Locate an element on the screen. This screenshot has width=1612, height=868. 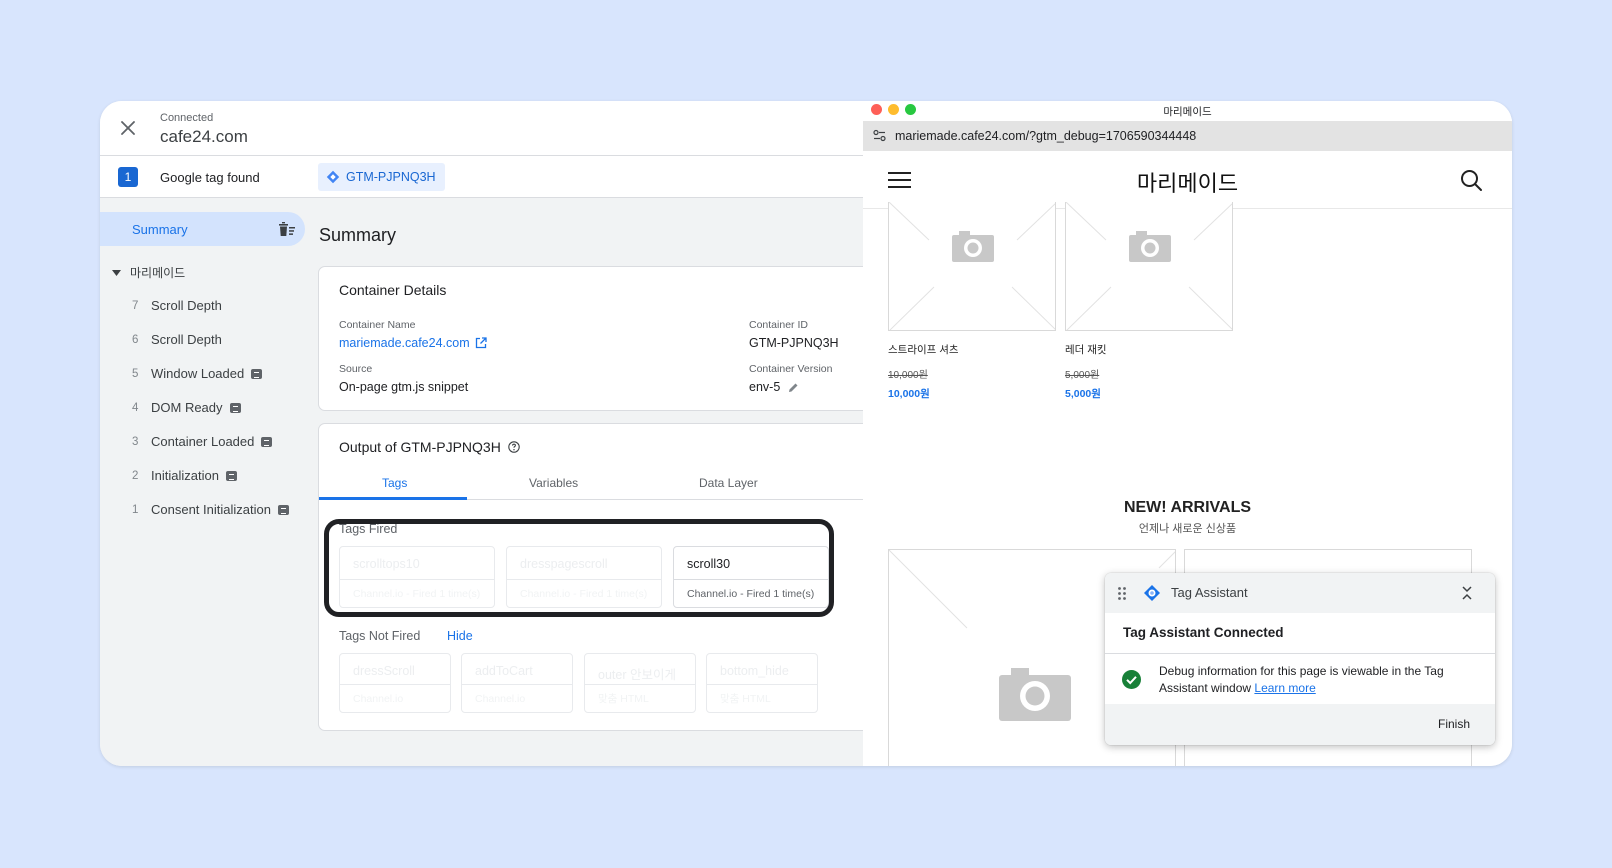
tag-card-not-fired: addToCart Channel.io is located at coordinates (517, 683).